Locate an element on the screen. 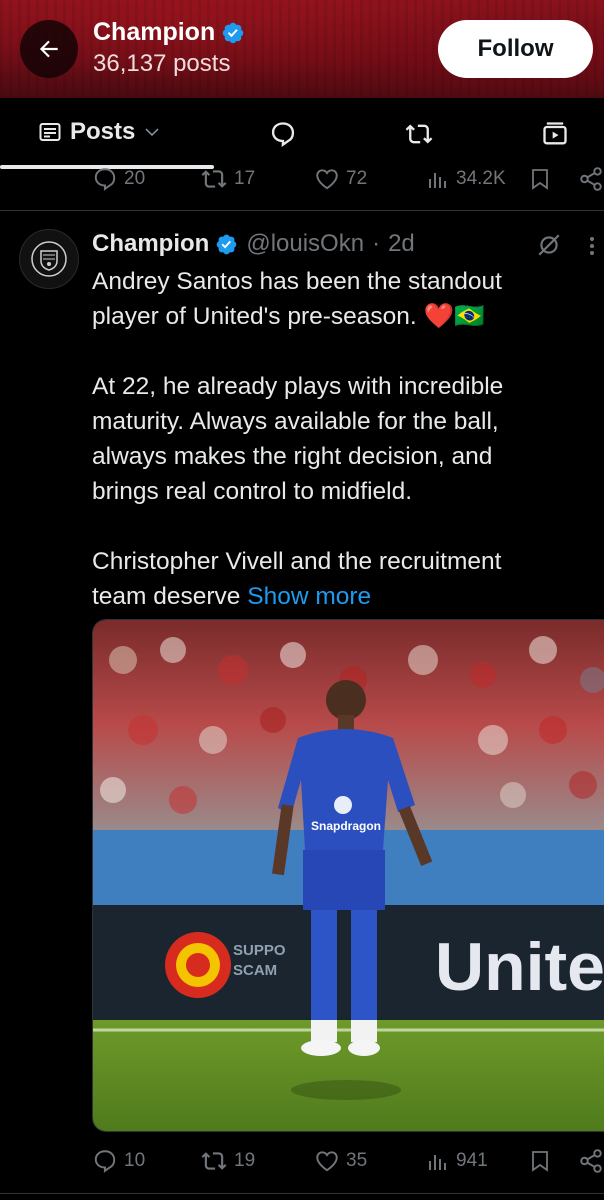  header-title: Champion is located at coordinates (169, 32).